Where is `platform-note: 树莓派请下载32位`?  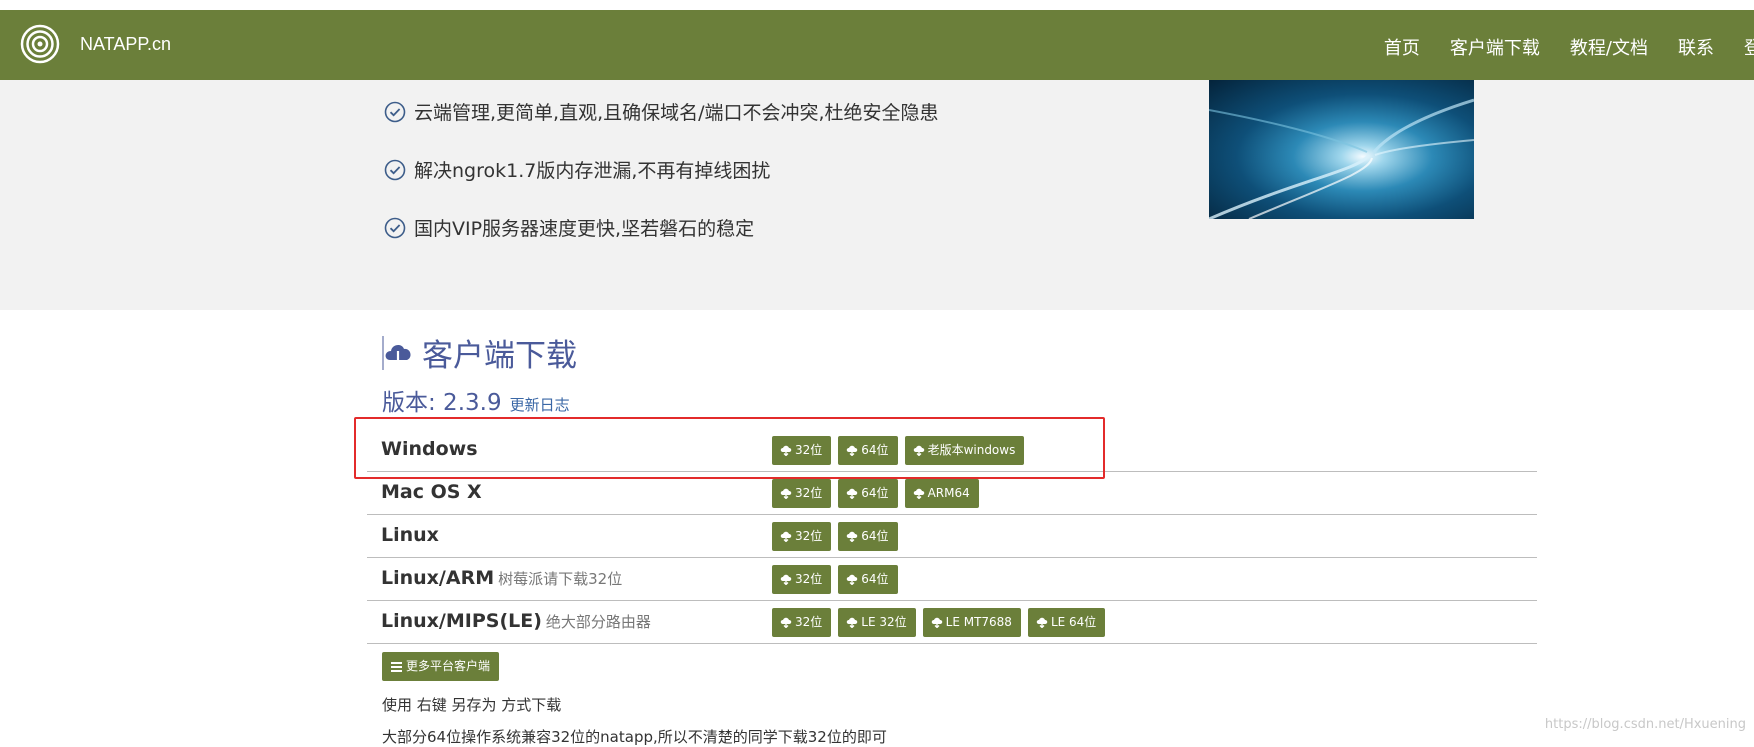
platform-note: 树莓派请下载32位 is located at coordinates (560, 579).